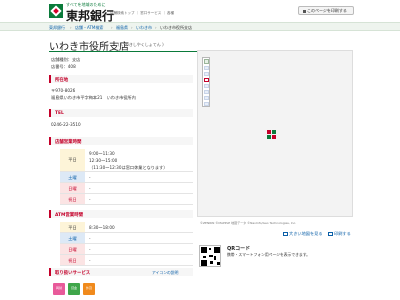  I want to click on zoom-out-icon, so click(206, 104).